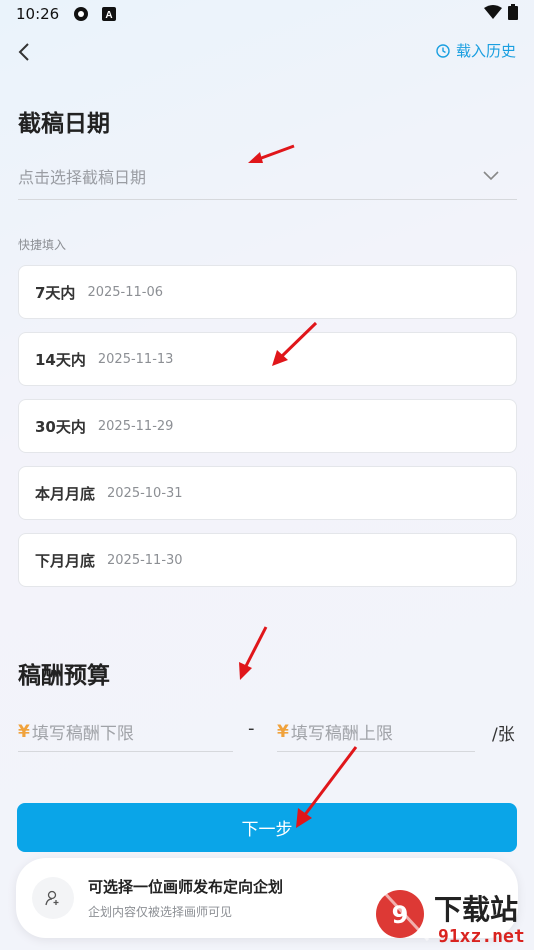 Image resolution: width=534 pixels, height=950 pixels. What do you see at coordinates (267, 292) in the screenshot?
I see `quick-item-7-days: 7天内 2025-11-06` at bounding box center [267, 292].